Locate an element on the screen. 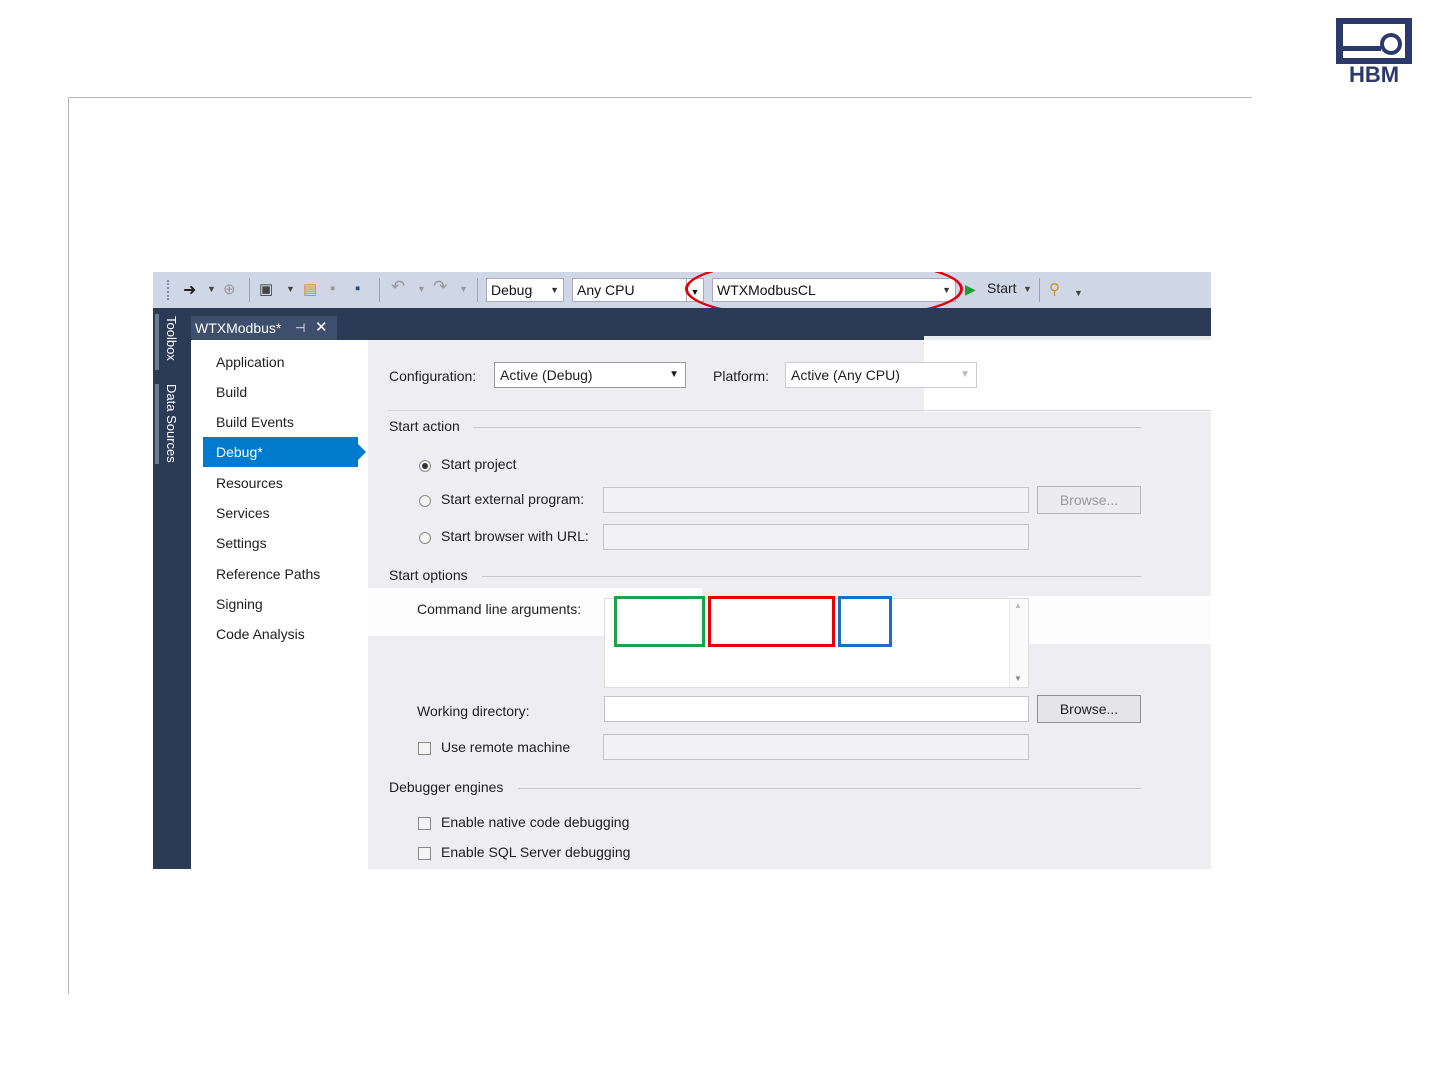 This screenshot has width=1440, height=1080. external-program-input is located at coordinates (816, 500).